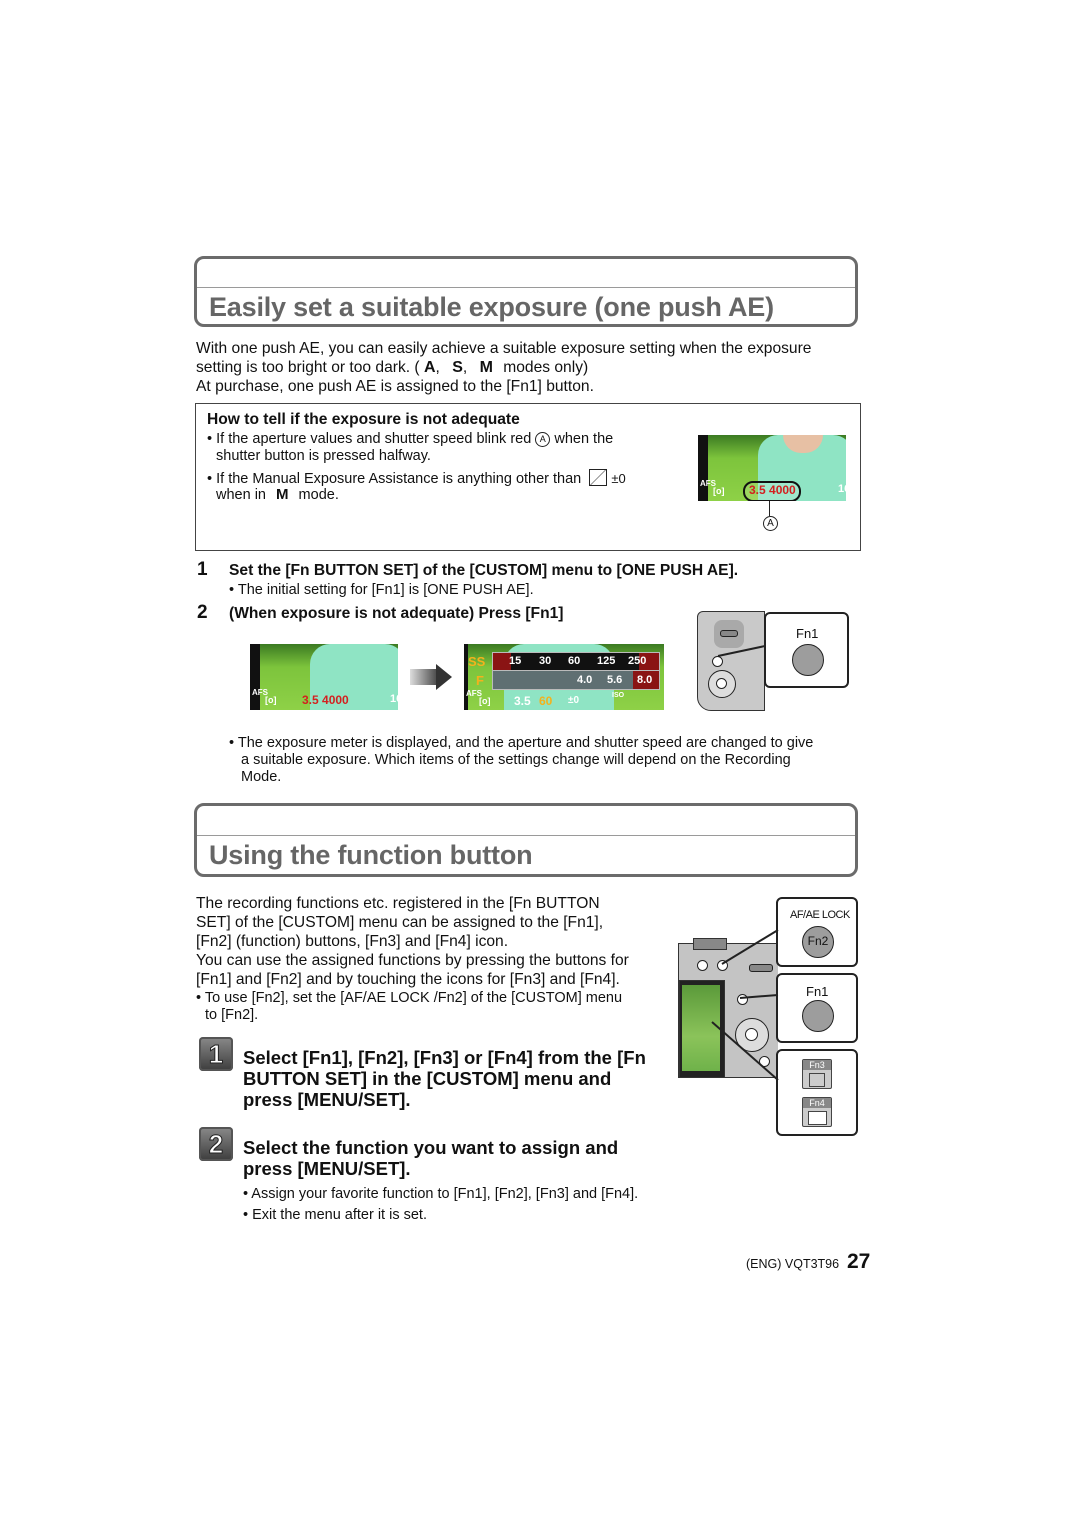  Describe the element at coordinates (427, 1078) in the screenshot. I see `big-step-1-line: BUTTON SET] in the [CUSTOM] menu and` at that location.